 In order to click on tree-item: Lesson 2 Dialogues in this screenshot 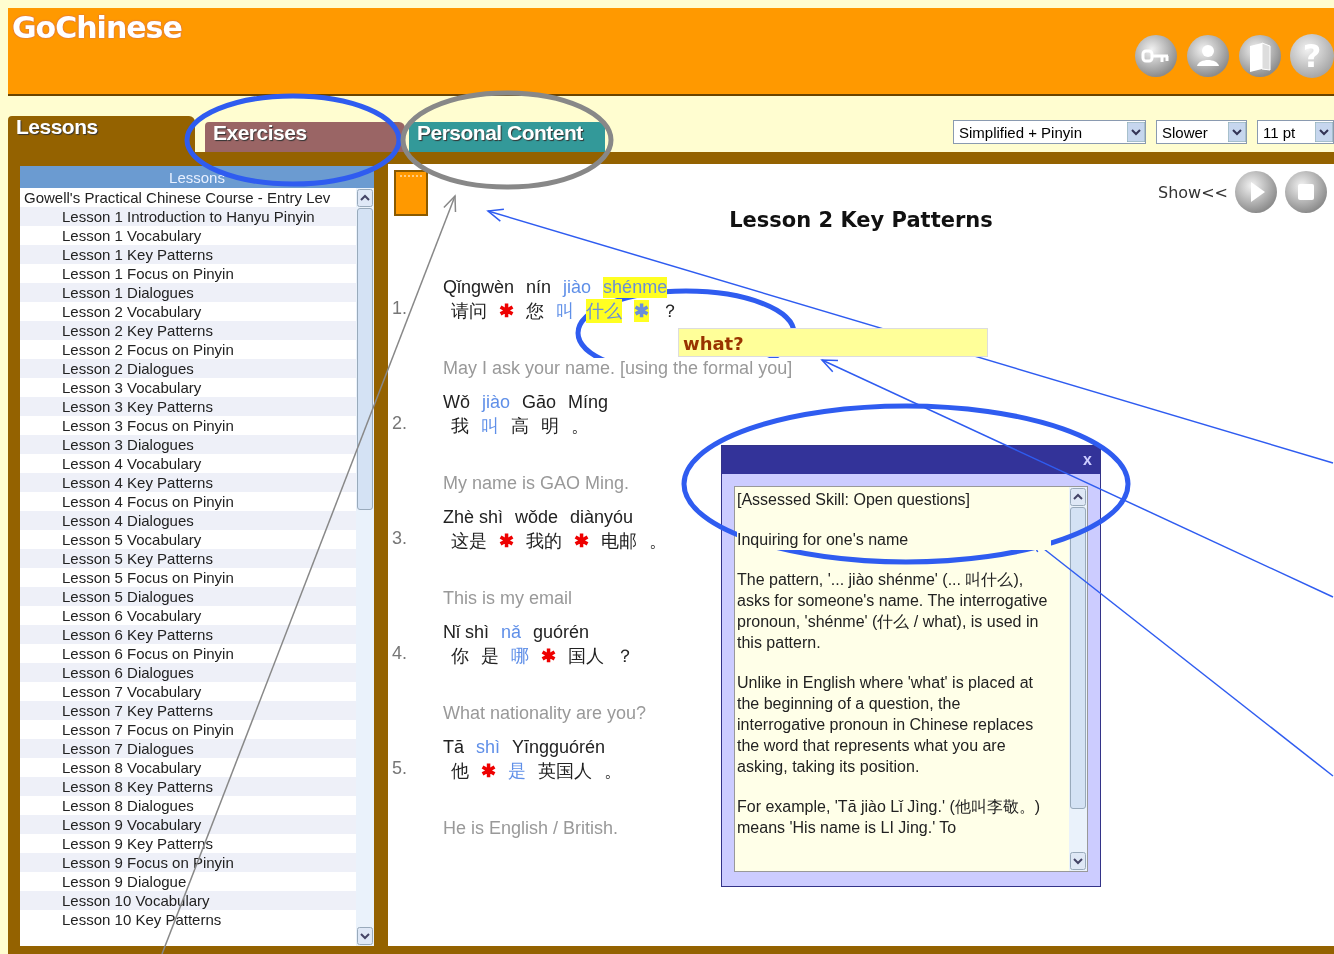, I will do `click(188, 368)`.